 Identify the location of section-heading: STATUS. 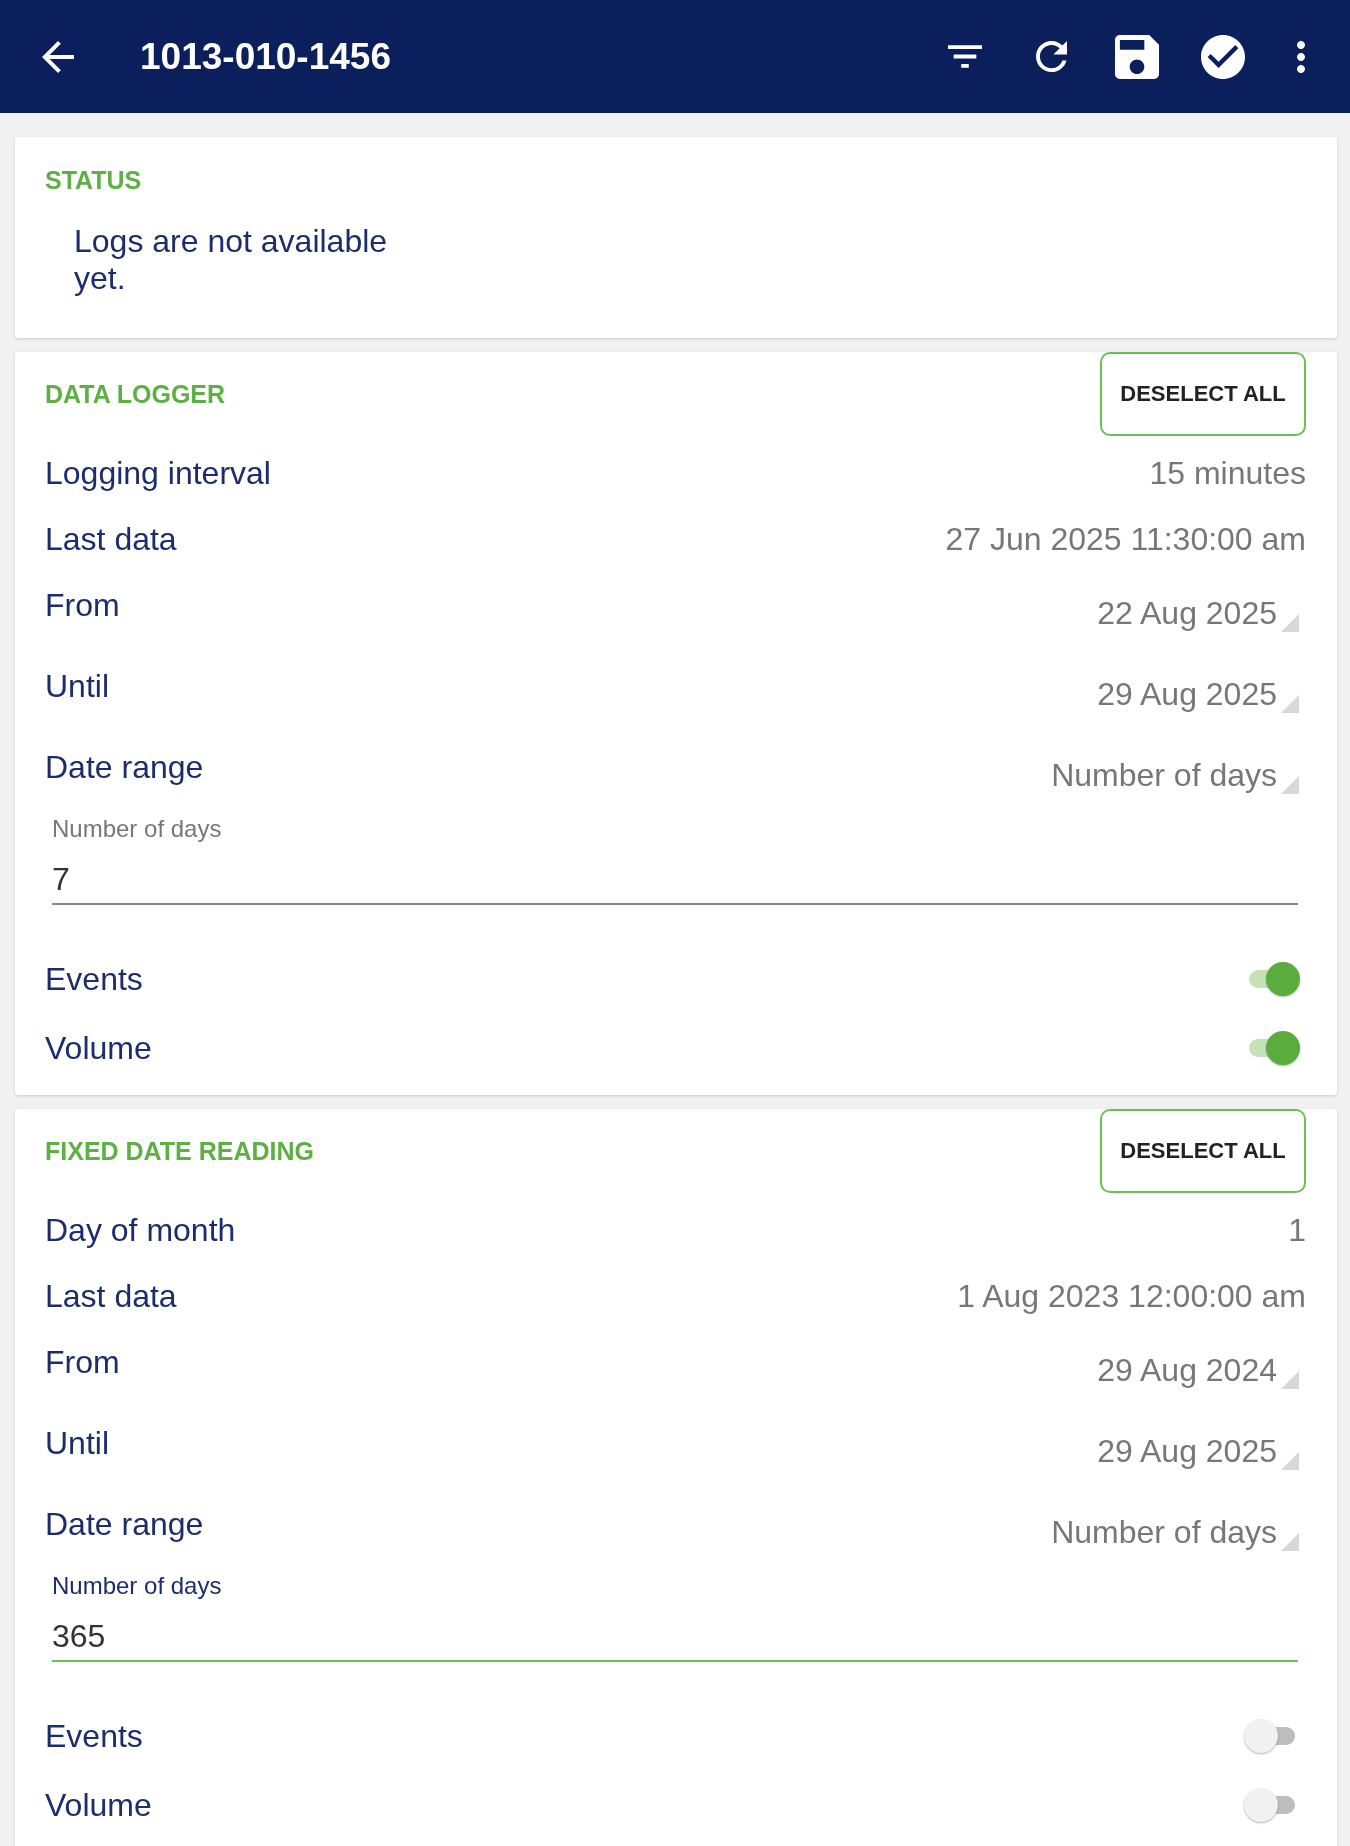
(93, 180).